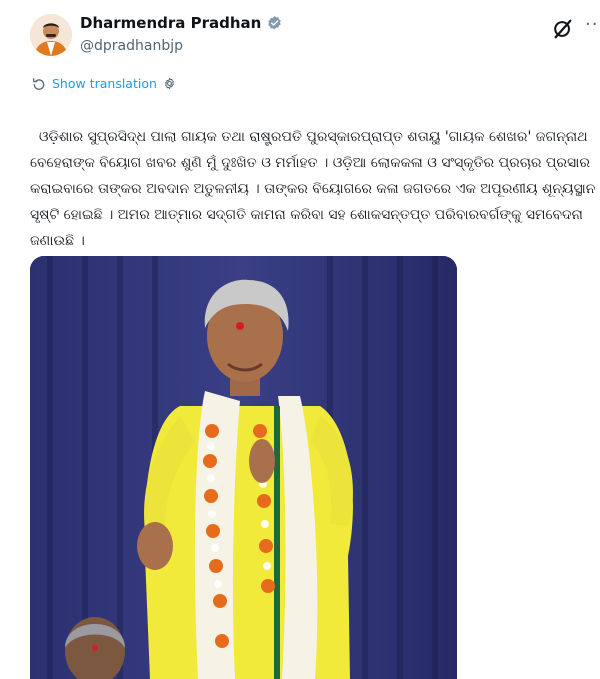  What do you see at coordinates (592, 24) in the screenshot?
I see `more-icon: ···` at bounding box center [592, 24].